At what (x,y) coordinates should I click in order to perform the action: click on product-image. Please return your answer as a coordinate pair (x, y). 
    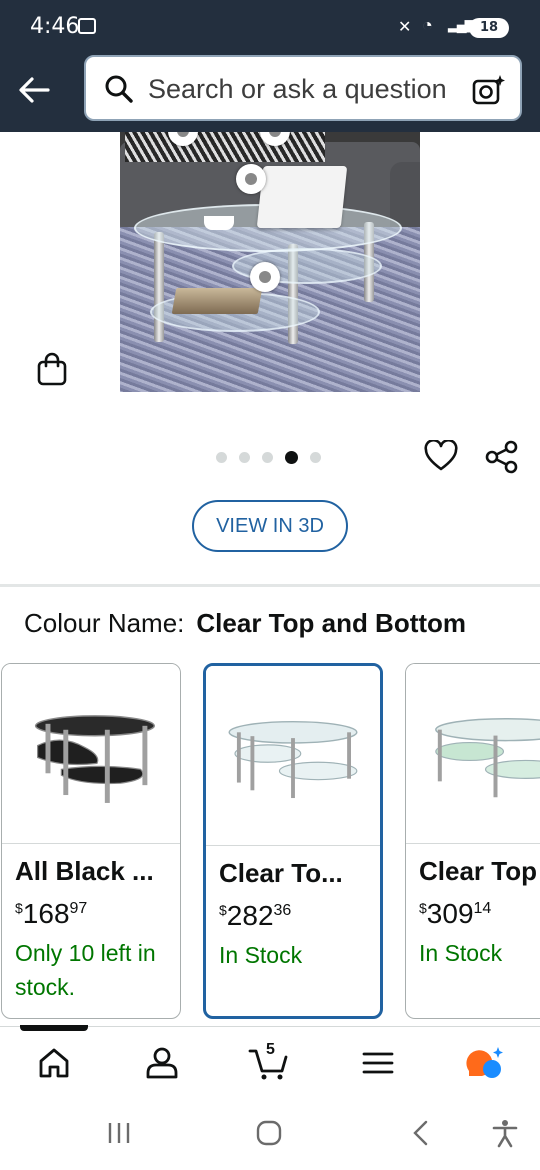
    Looking at the image, I should click on (270, 262).